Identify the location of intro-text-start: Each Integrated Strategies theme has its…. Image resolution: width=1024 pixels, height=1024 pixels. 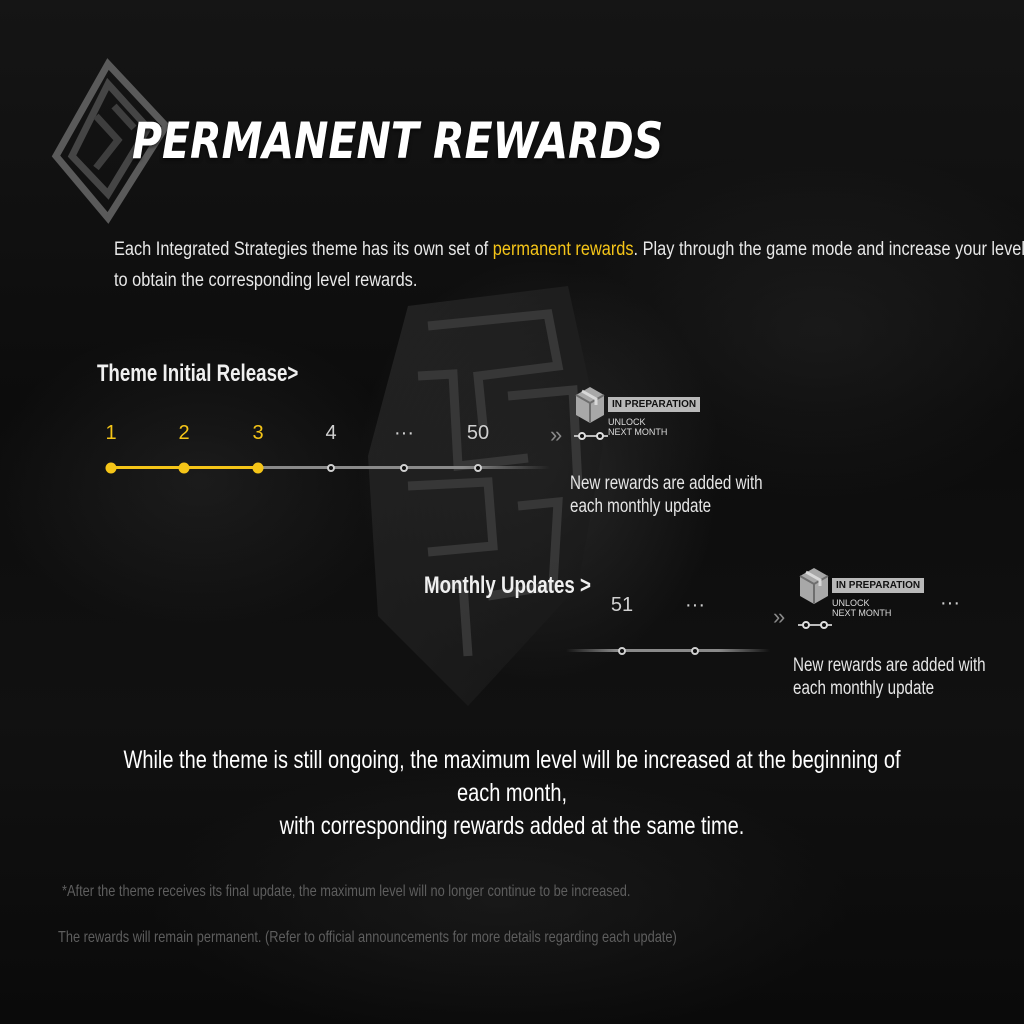
(303, 249).